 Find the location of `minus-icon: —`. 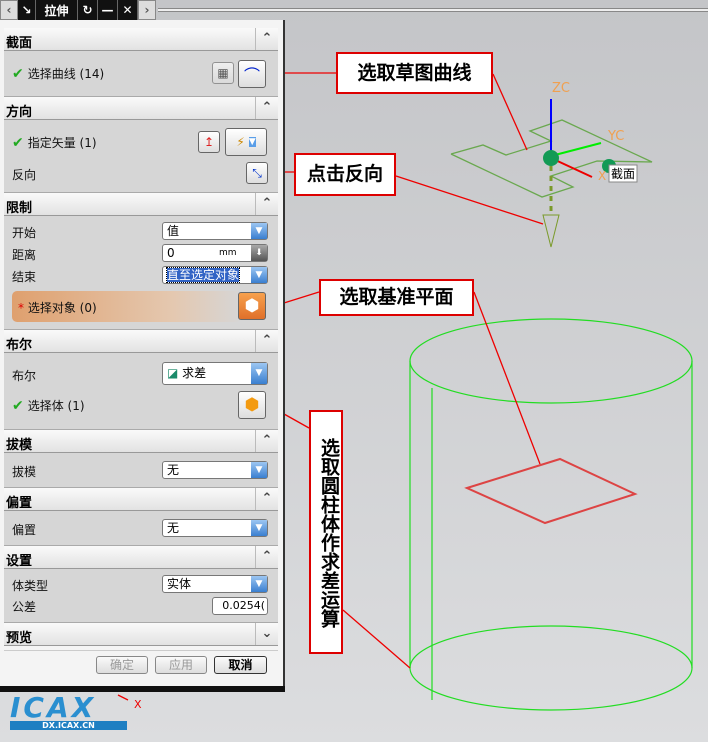

minus-icon: — is located at coordinates (108, 10).